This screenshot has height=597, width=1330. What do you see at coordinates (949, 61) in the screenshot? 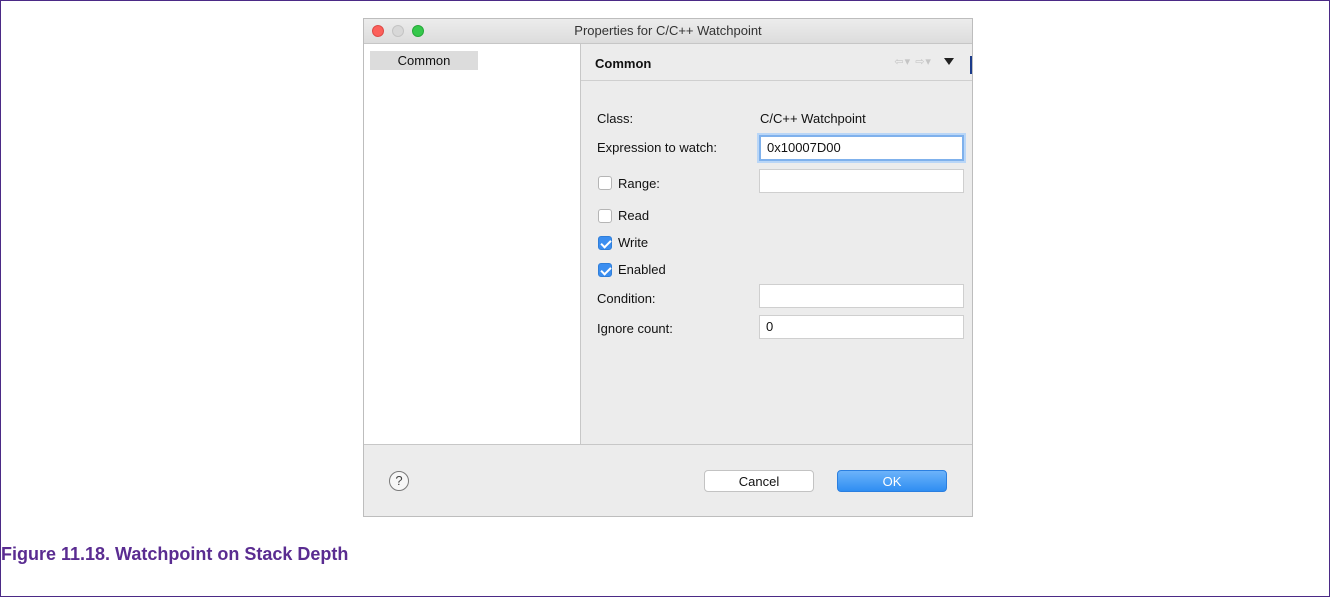
I see `view-menu-icon` at bounding box center [949, 61].